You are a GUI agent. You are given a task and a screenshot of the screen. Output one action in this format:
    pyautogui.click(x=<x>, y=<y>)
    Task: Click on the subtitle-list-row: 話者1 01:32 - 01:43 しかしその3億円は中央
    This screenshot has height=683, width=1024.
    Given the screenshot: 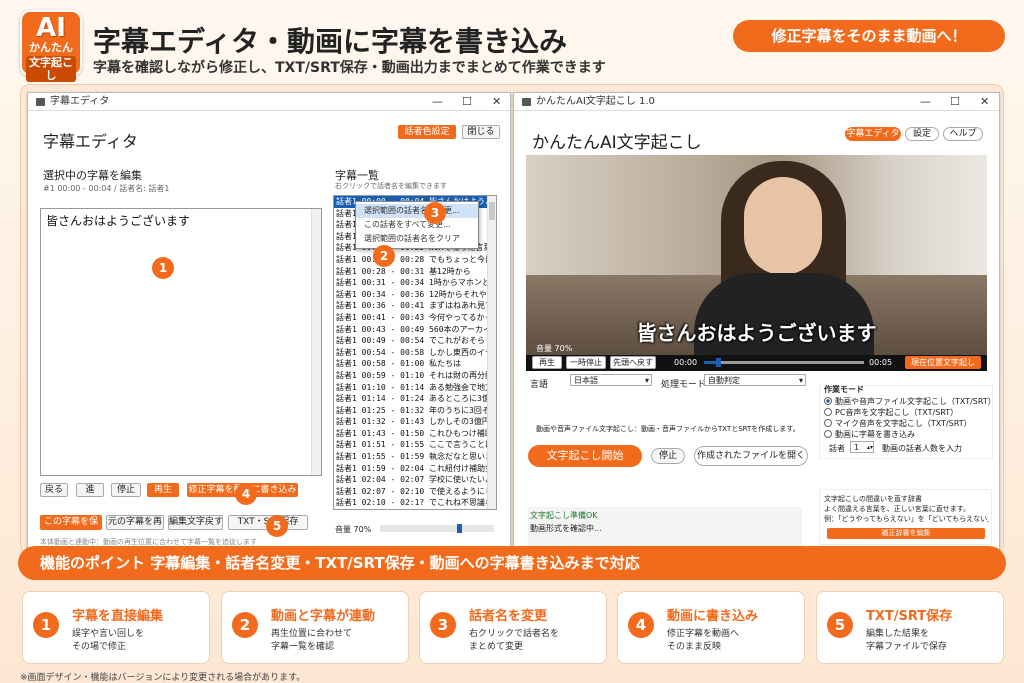 What is the action you would take?
    pyautogui.click(x=415, y=422)
    